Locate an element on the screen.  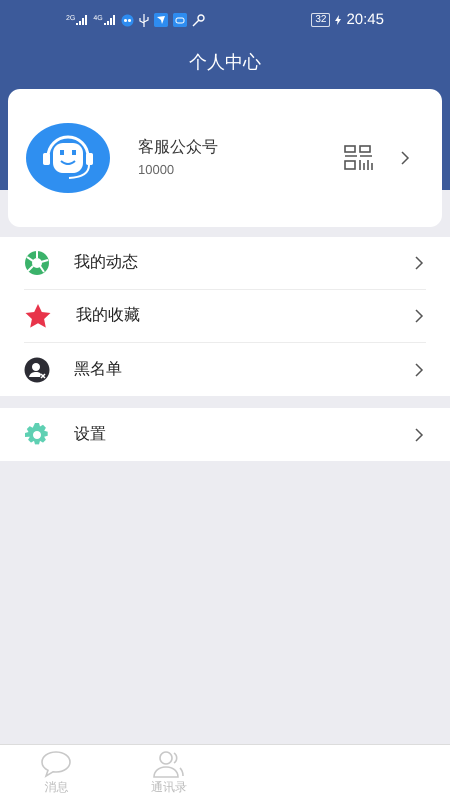
account-name: 客服公众号 is located at coordinates (178, 148).